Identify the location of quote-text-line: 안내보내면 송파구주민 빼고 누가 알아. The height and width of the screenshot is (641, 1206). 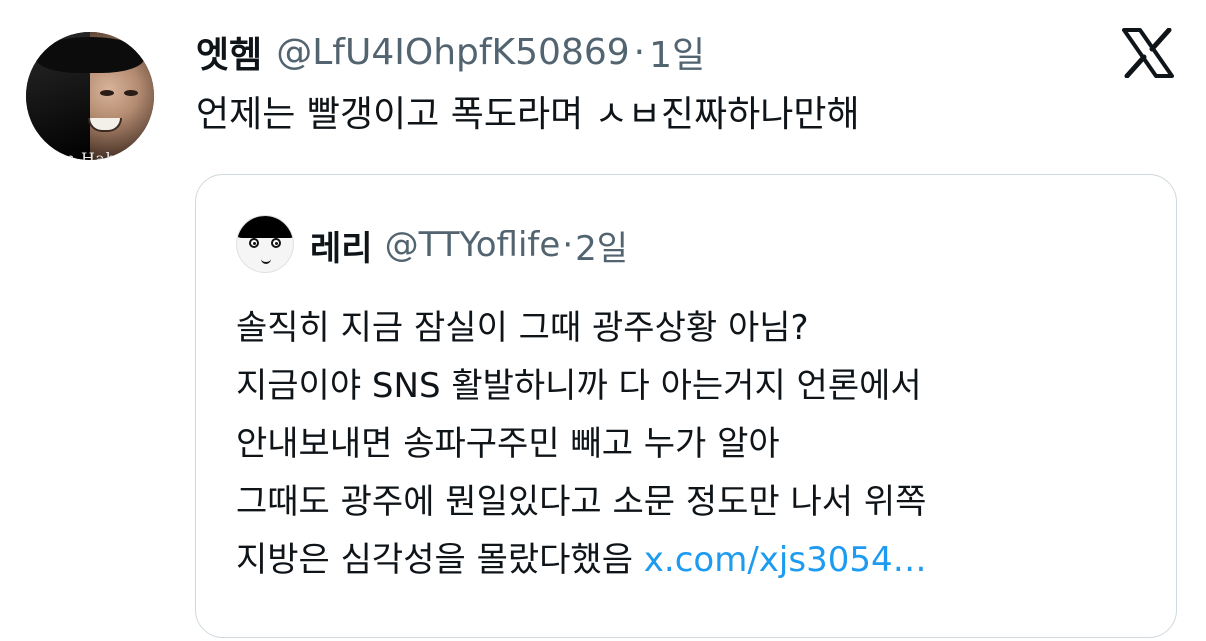
(508, 444).